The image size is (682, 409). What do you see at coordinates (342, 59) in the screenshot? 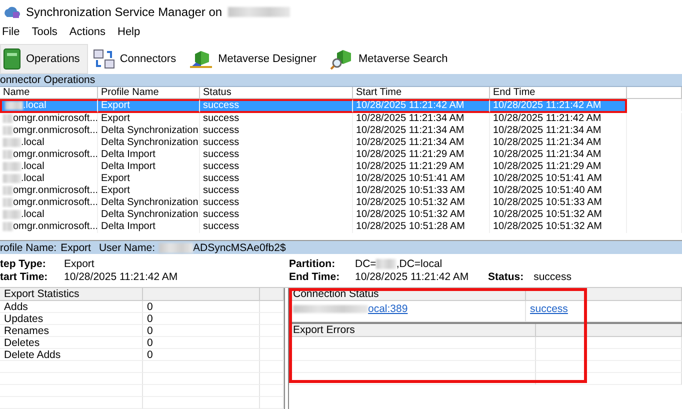
I see `cube-search-icon` at bounding box center [342, 59].